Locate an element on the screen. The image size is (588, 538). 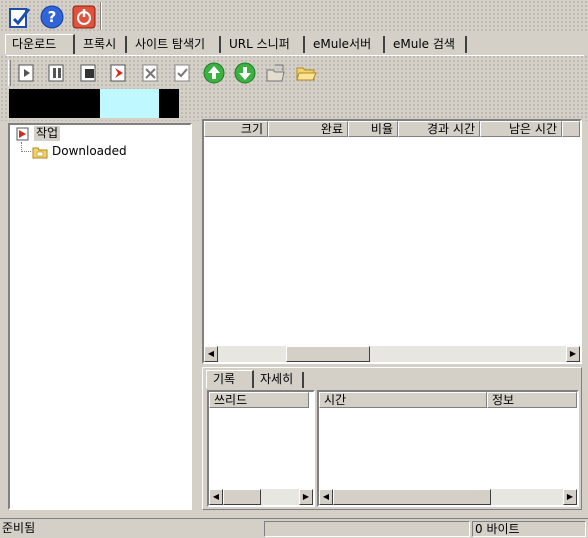
download-list-header: 크기 완료 비율 경과 시간 남은 시간 is located at coordinates (392, 129).